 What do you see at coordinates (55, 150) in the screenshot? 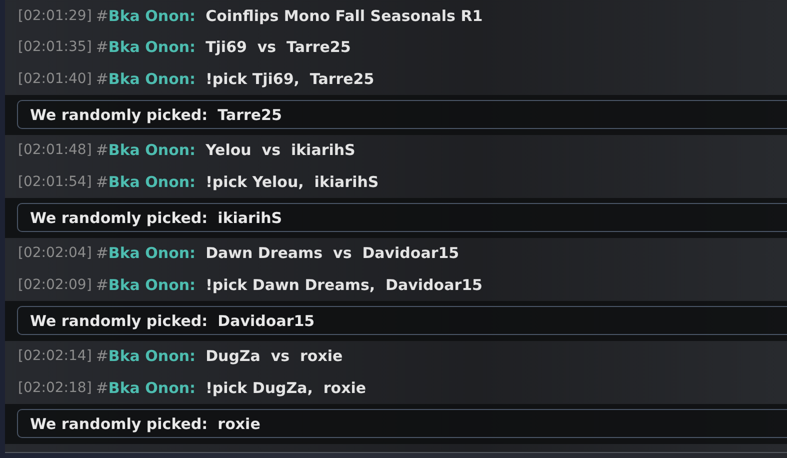
I see `timestamp: [02:01:48]` at bounding box center [55, 150].